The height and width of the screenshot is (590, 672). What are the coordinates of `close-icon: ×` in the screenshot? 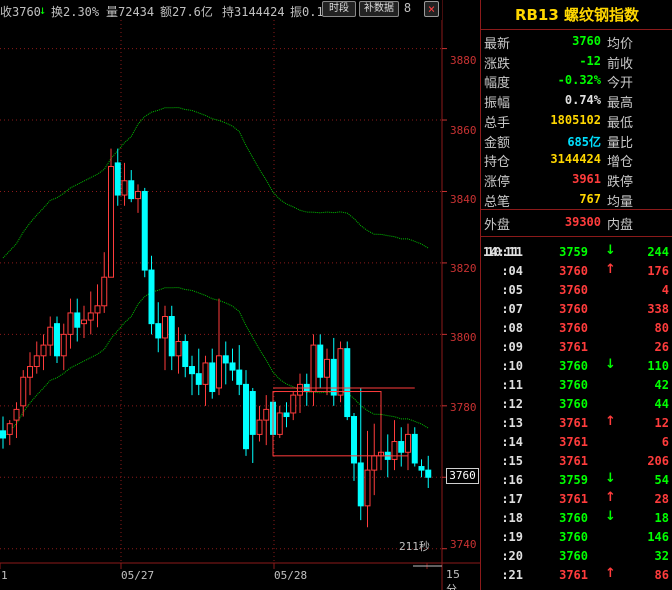 It's located at (431, 9).